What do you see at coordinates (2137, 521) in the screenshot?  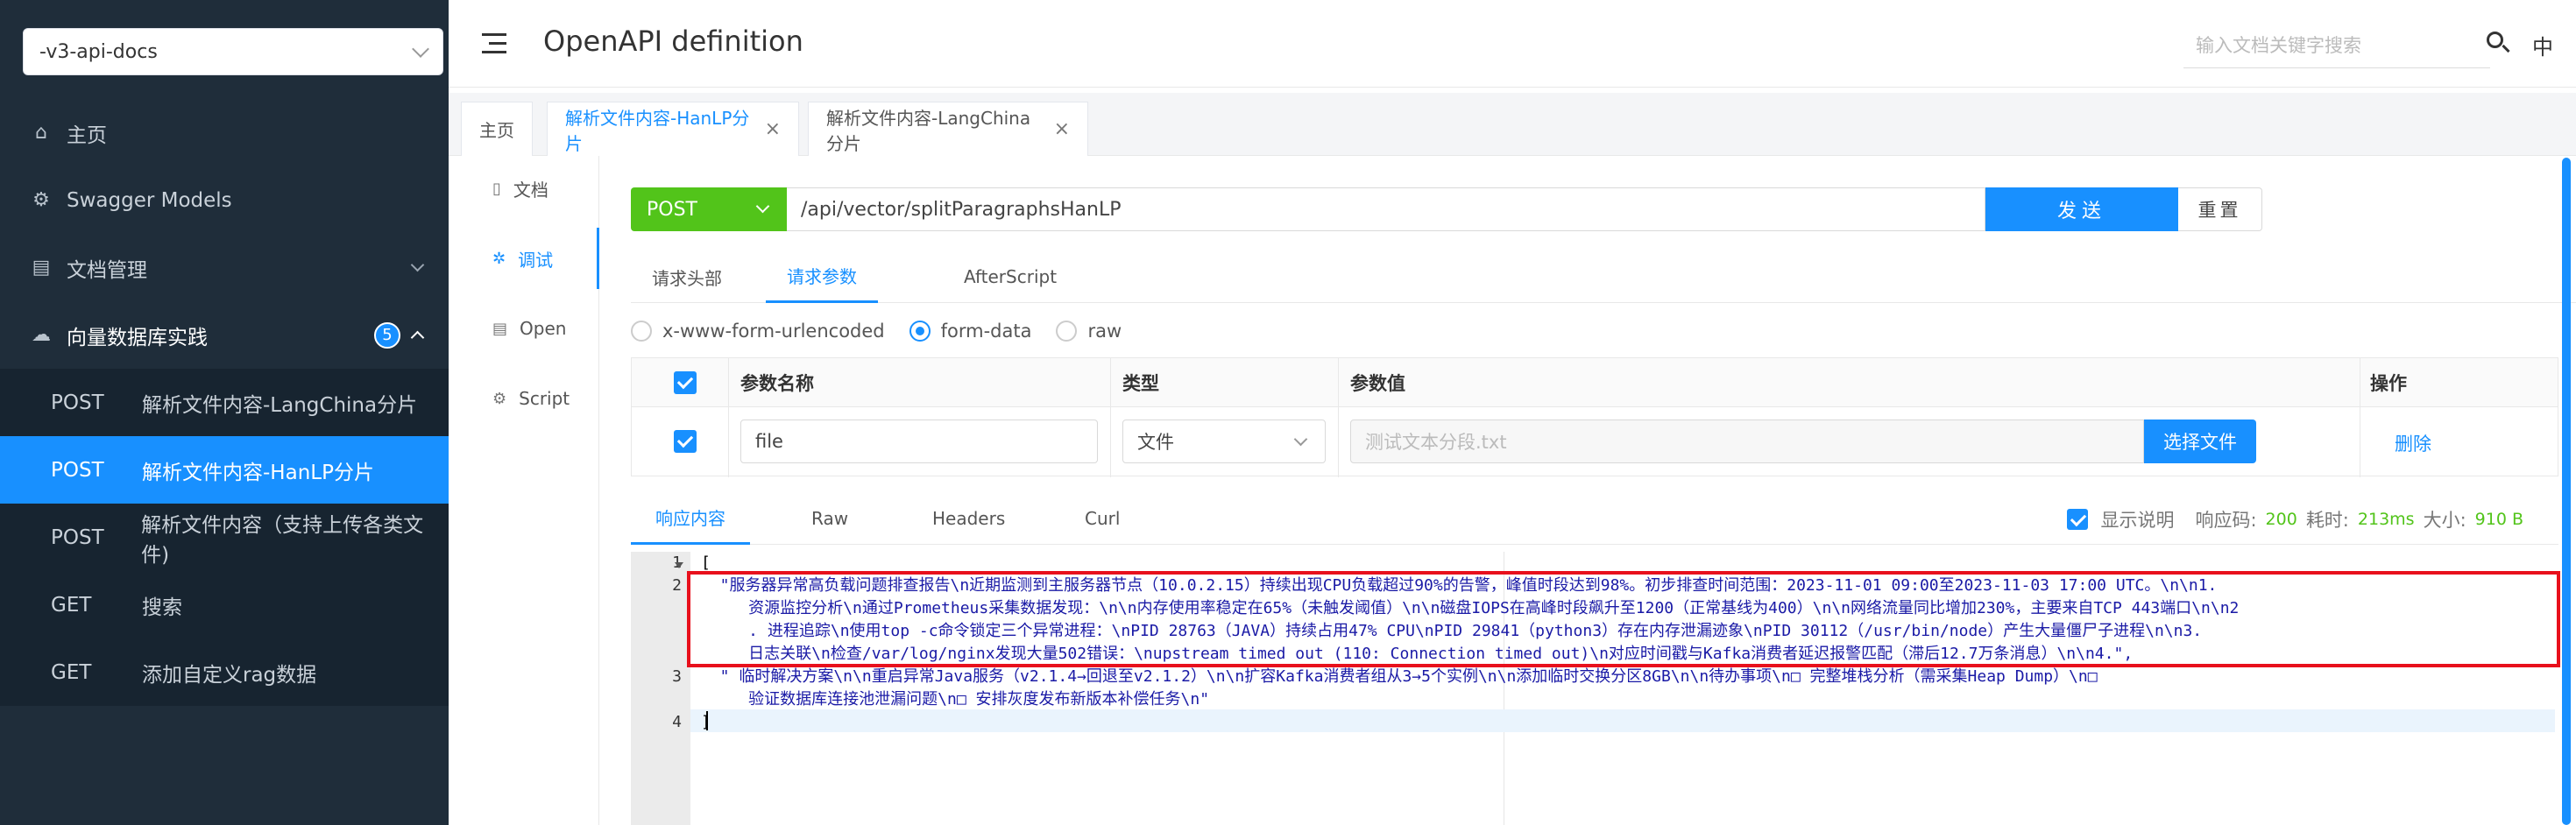 I see `show-desc-label: 显示说明` at bounding box center [2137, 521].